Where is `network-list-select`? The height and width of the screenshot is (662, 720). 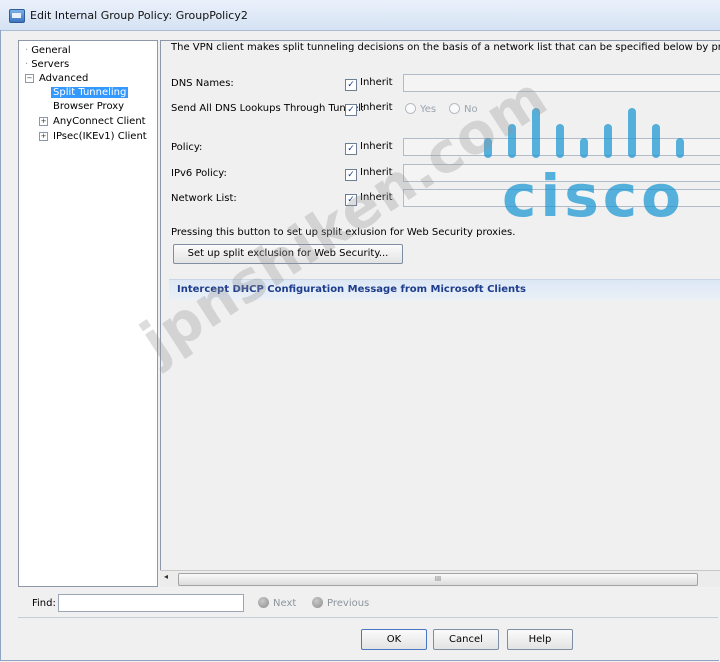
network-list-select is located at coordinates (561, 198).